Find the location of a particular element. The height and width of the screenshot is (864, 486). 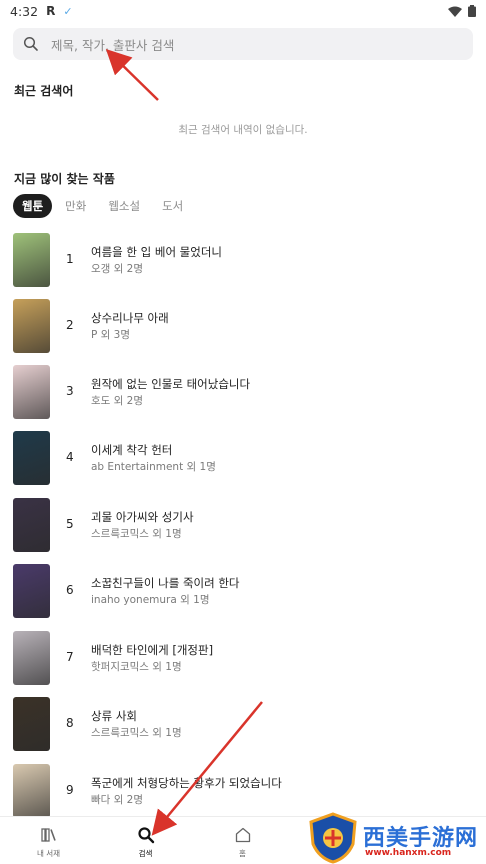

item-title: 원작에 없는 인물로 태어났습니다 is located at coordinates (171, 384).